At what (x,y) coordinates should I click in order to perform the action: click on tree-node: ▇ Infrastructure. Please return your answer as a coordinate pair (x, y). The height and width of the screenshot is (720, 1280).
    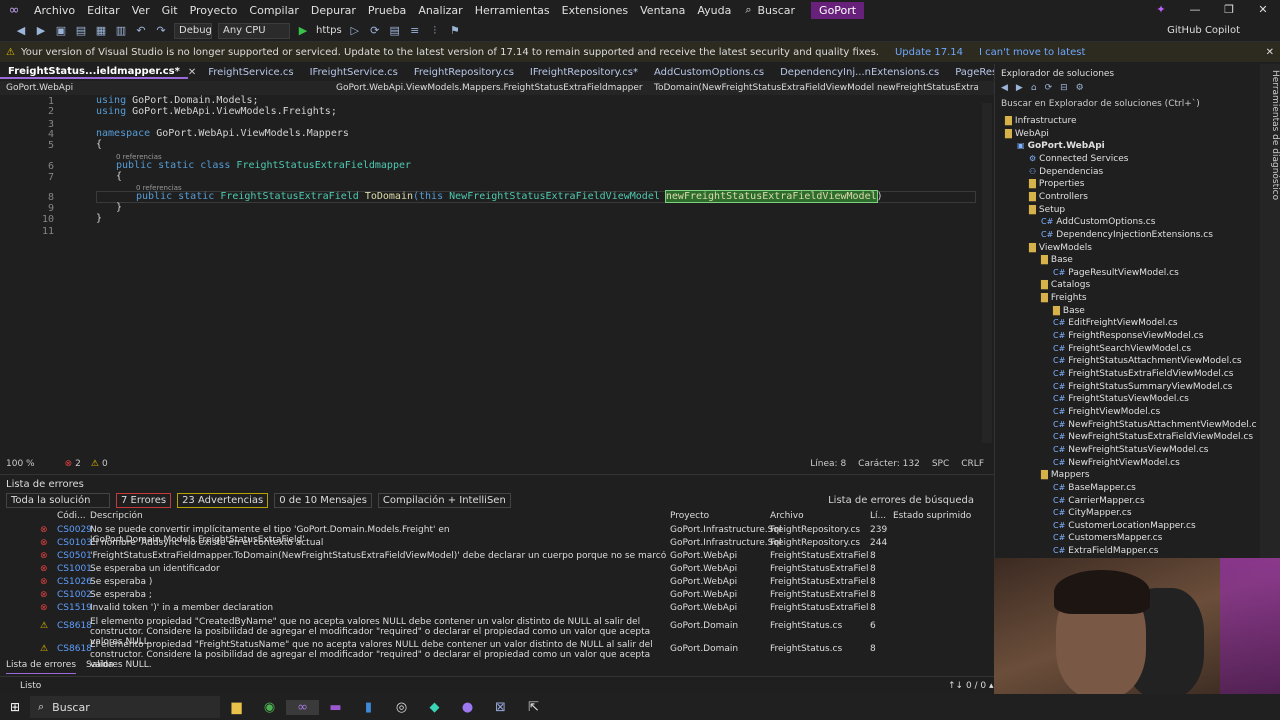
    Looking at the image, I should click on (1041, 121).